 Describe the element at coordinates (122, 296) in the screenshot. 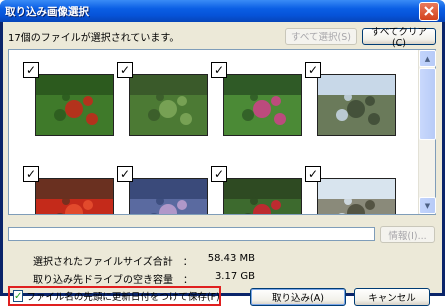

I see `save-with-date-label: ファイル名の先頭に更新日付をつけて保存(F)` at that location.